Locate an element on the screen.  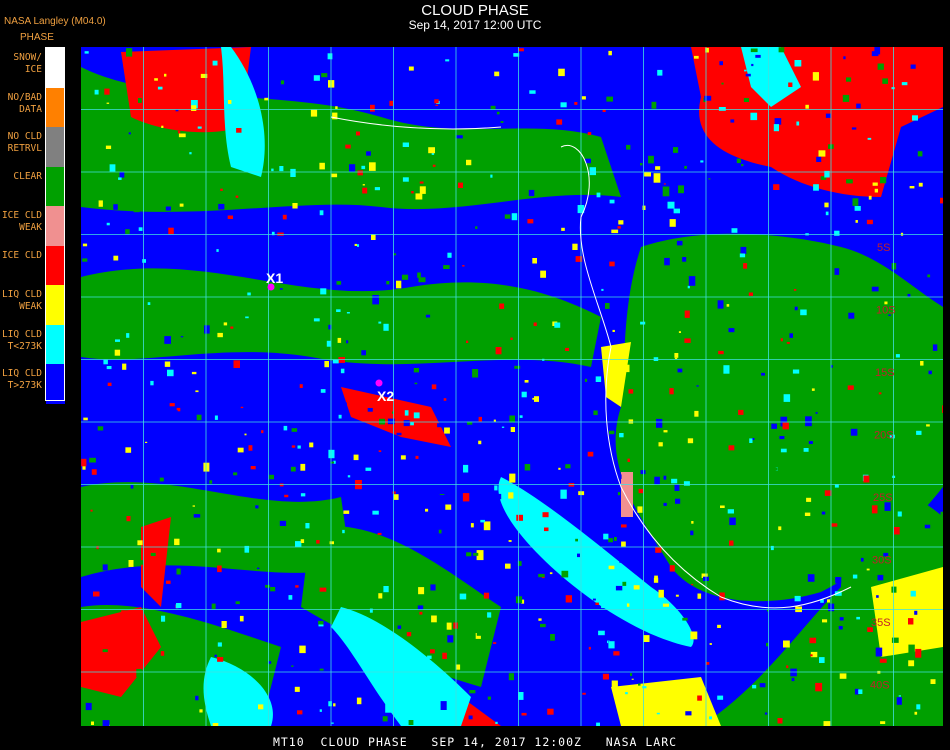
latitude-label: 20S is located at coordinates (884, 436).